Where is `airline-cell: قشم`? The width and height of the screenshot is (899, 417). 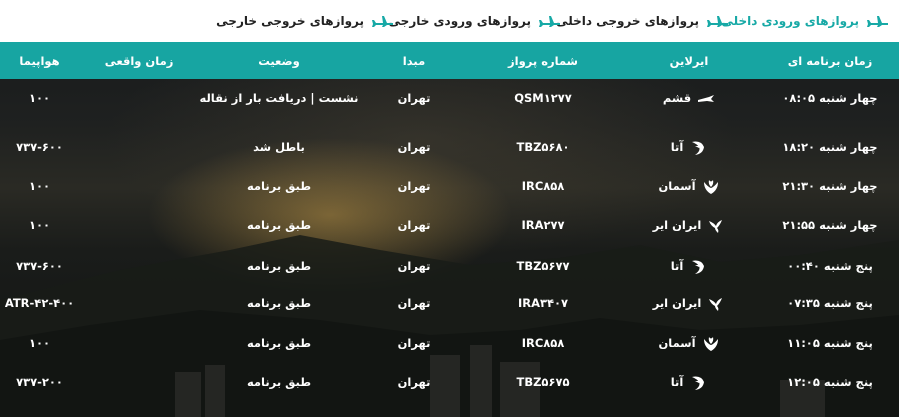
airline-cell: قشم is located at coordinates (689, 98).